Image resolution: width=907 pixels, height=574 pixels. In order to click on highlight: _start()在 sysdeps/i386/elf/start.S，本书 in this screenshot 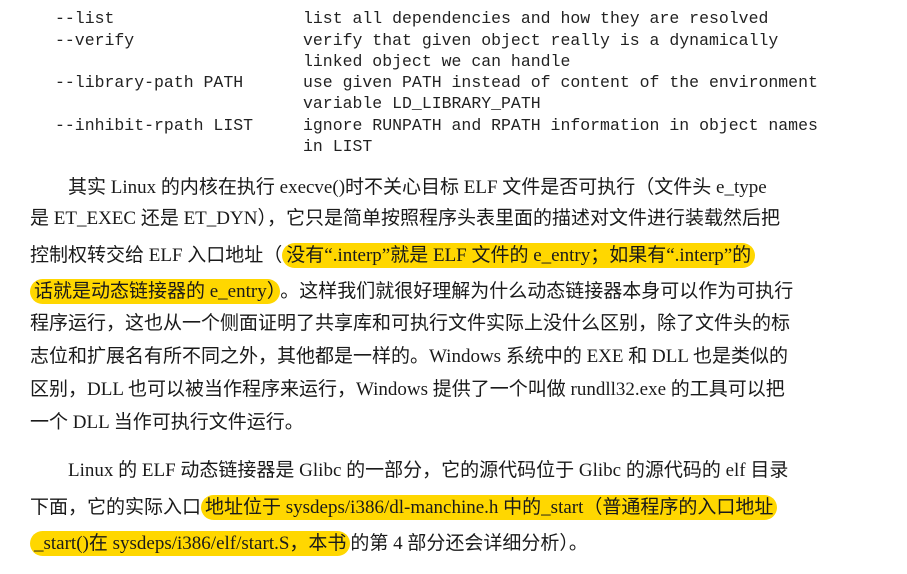, I will do `click(190, 543)`.